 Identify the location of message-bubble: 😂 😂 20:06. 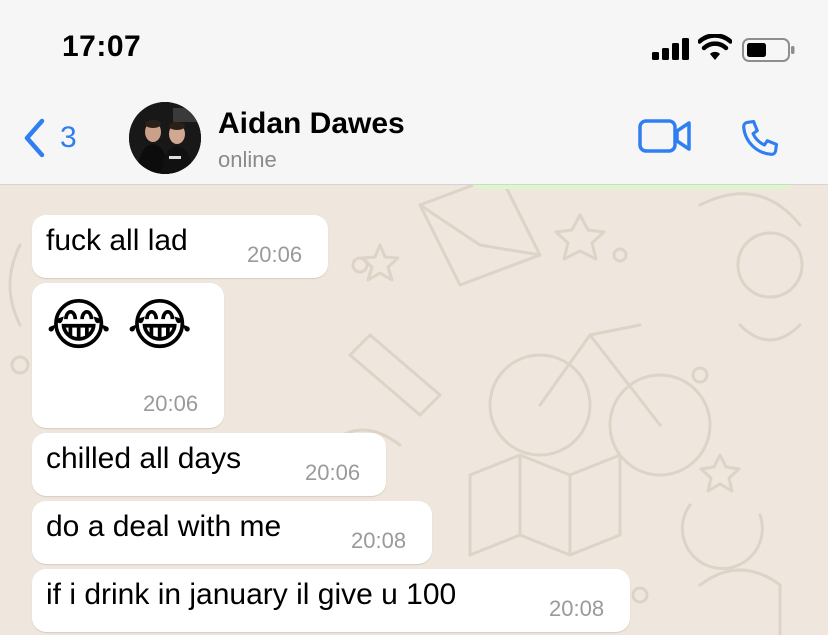
(128, 355).